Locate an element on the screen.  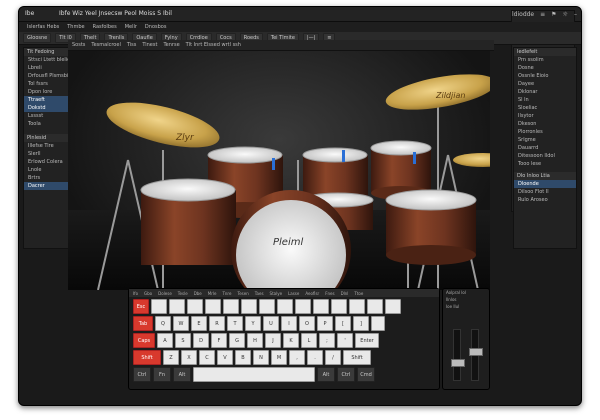
menu-item: Thmbe is located at coordinates (75, 27).